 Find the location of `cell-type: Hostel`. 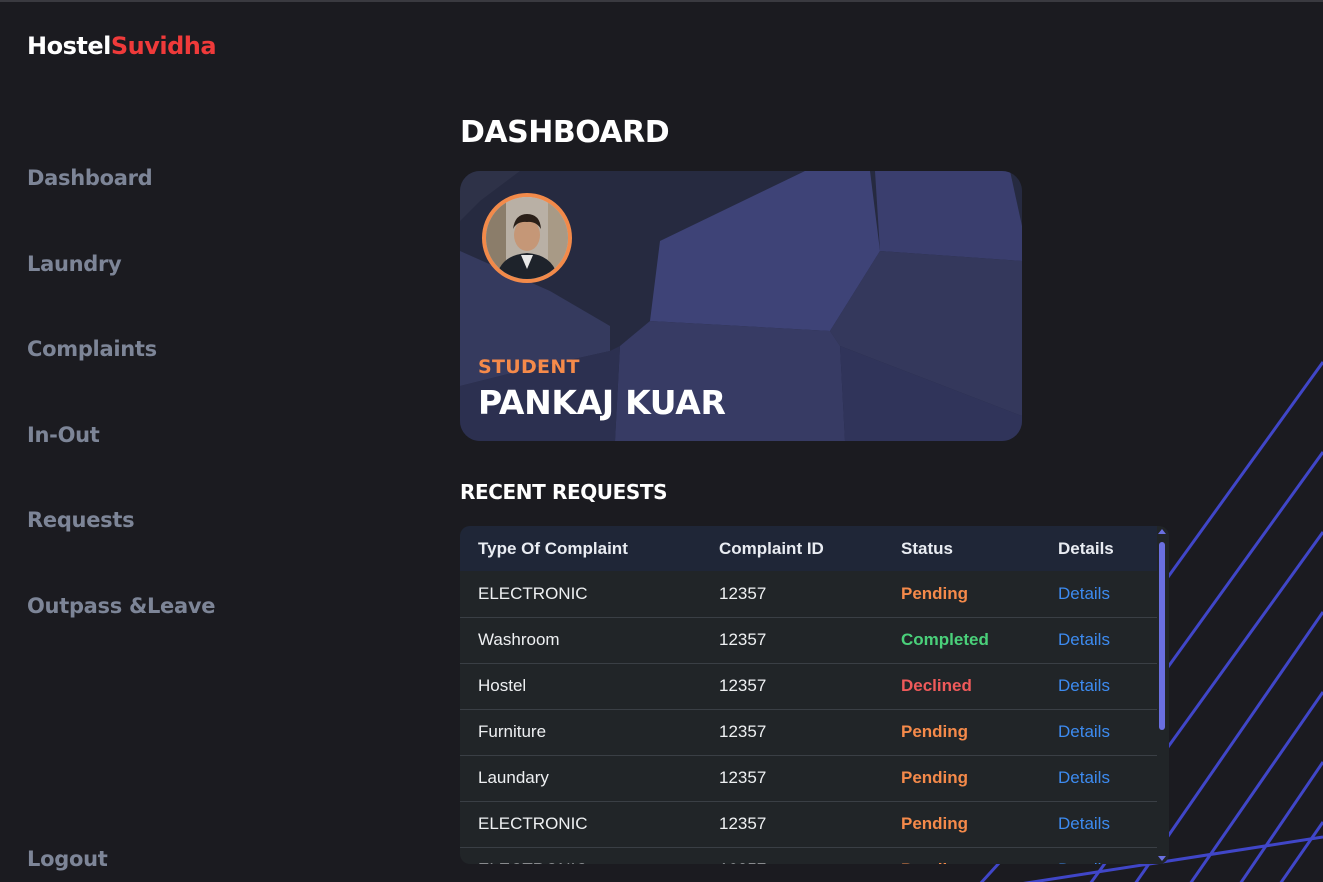

cell-type: Hostel is located at coordinates (502, 685).